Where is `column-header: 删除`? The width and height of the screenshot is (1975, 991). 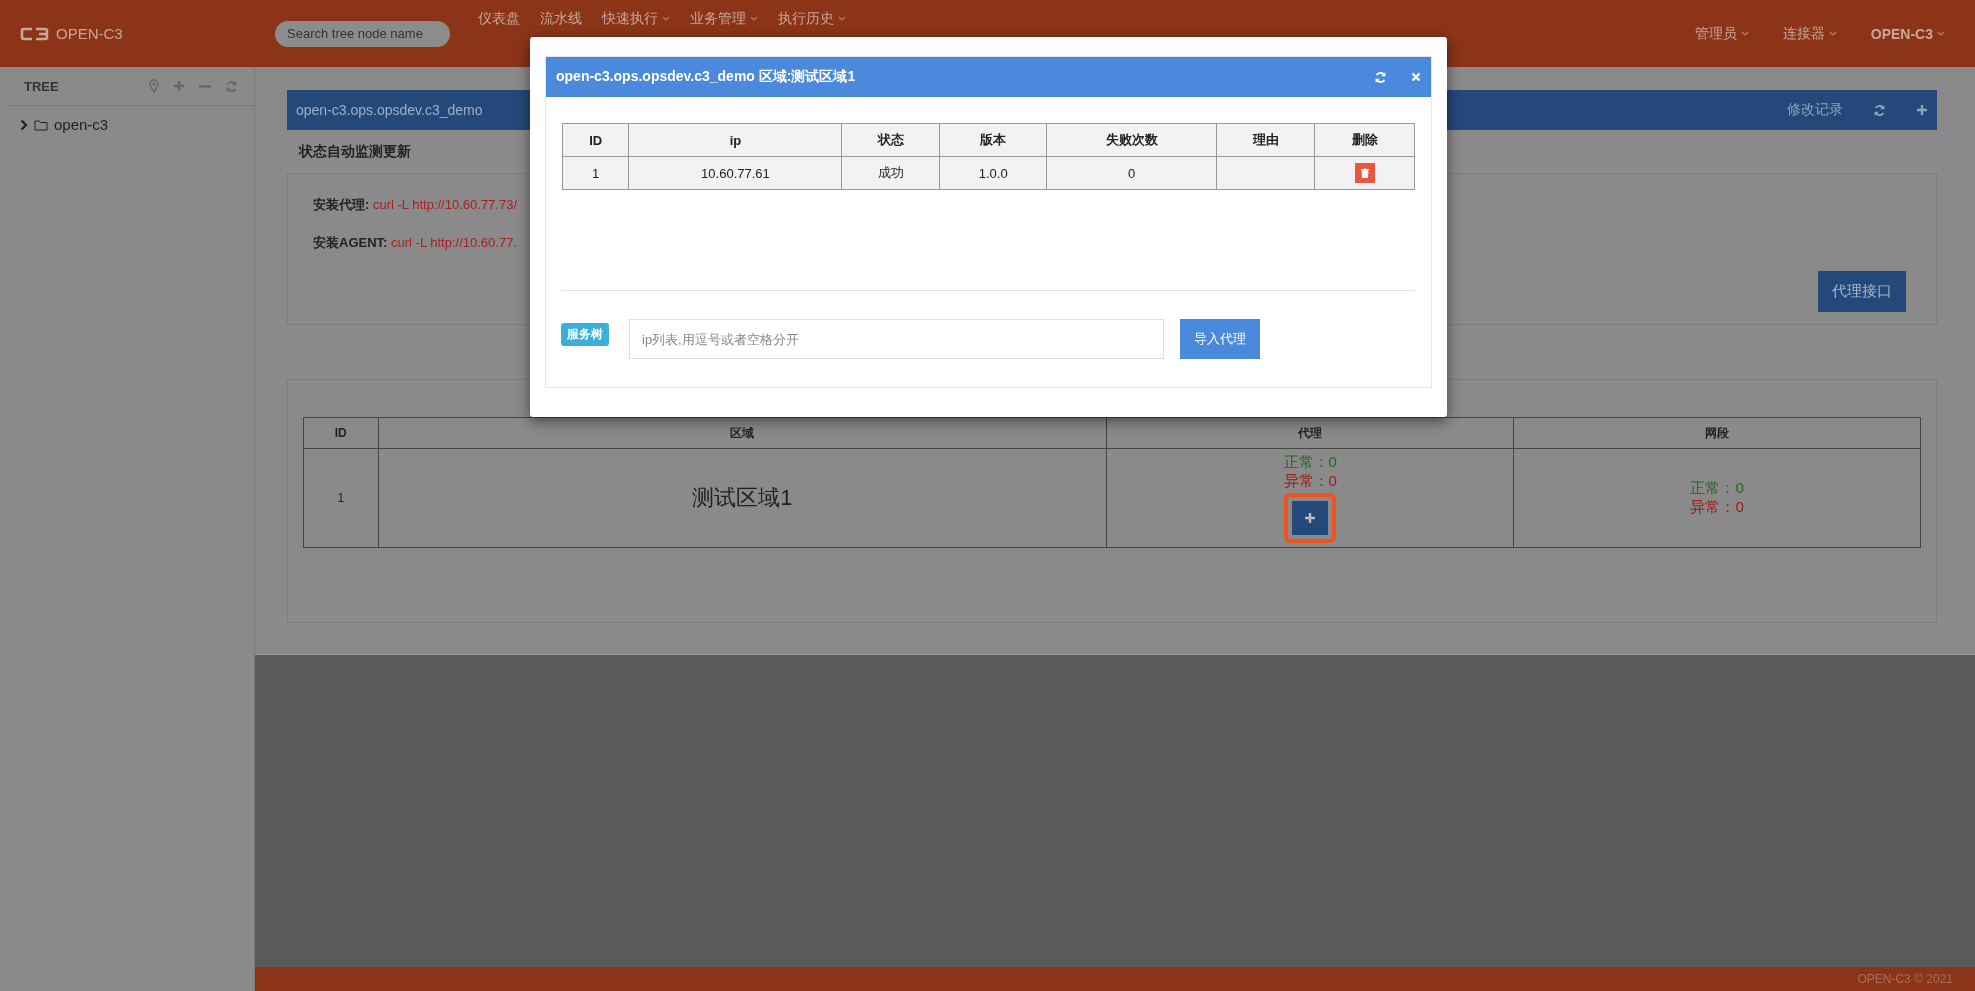 column-header: 删除 is located at coordinates (1364, 140).